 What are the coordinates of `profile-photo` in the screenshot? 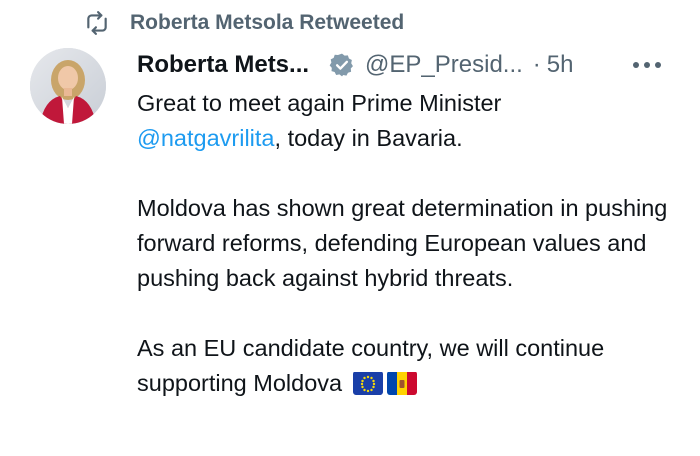 It's located at (68, 86).